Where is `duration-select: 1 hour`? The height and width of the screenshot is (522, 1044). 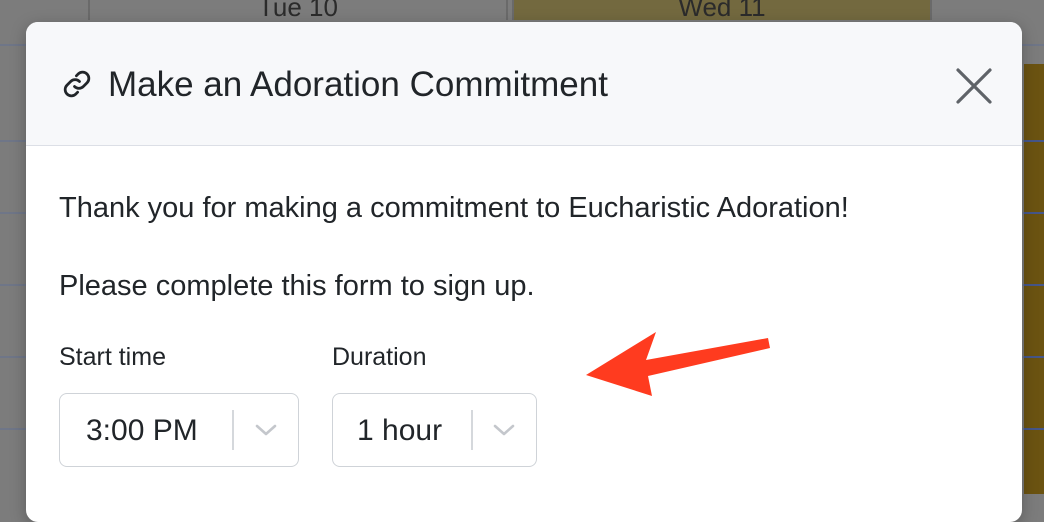 duration-select: 1 hour is located at coordinates (434, 430).